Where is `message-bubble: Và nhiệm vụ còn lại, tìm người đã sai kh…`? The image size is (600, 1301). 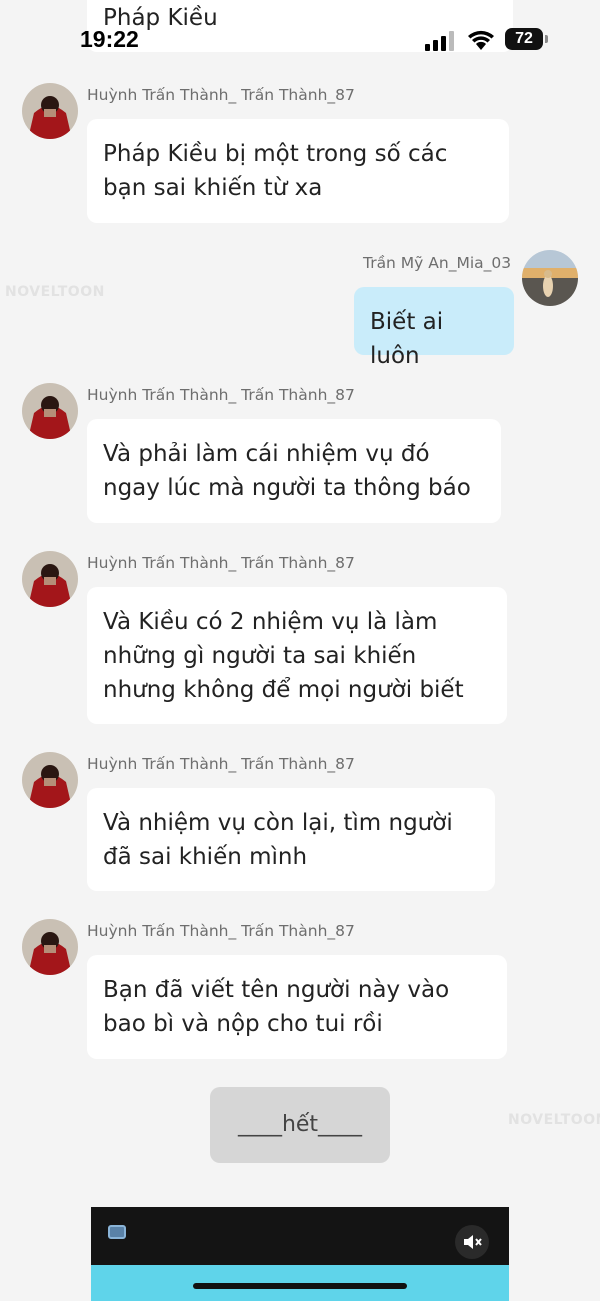
message-bubble: Và nhiệm vụ còn lại, tìm người đã sai kh… is located at coordinates (291, 839).